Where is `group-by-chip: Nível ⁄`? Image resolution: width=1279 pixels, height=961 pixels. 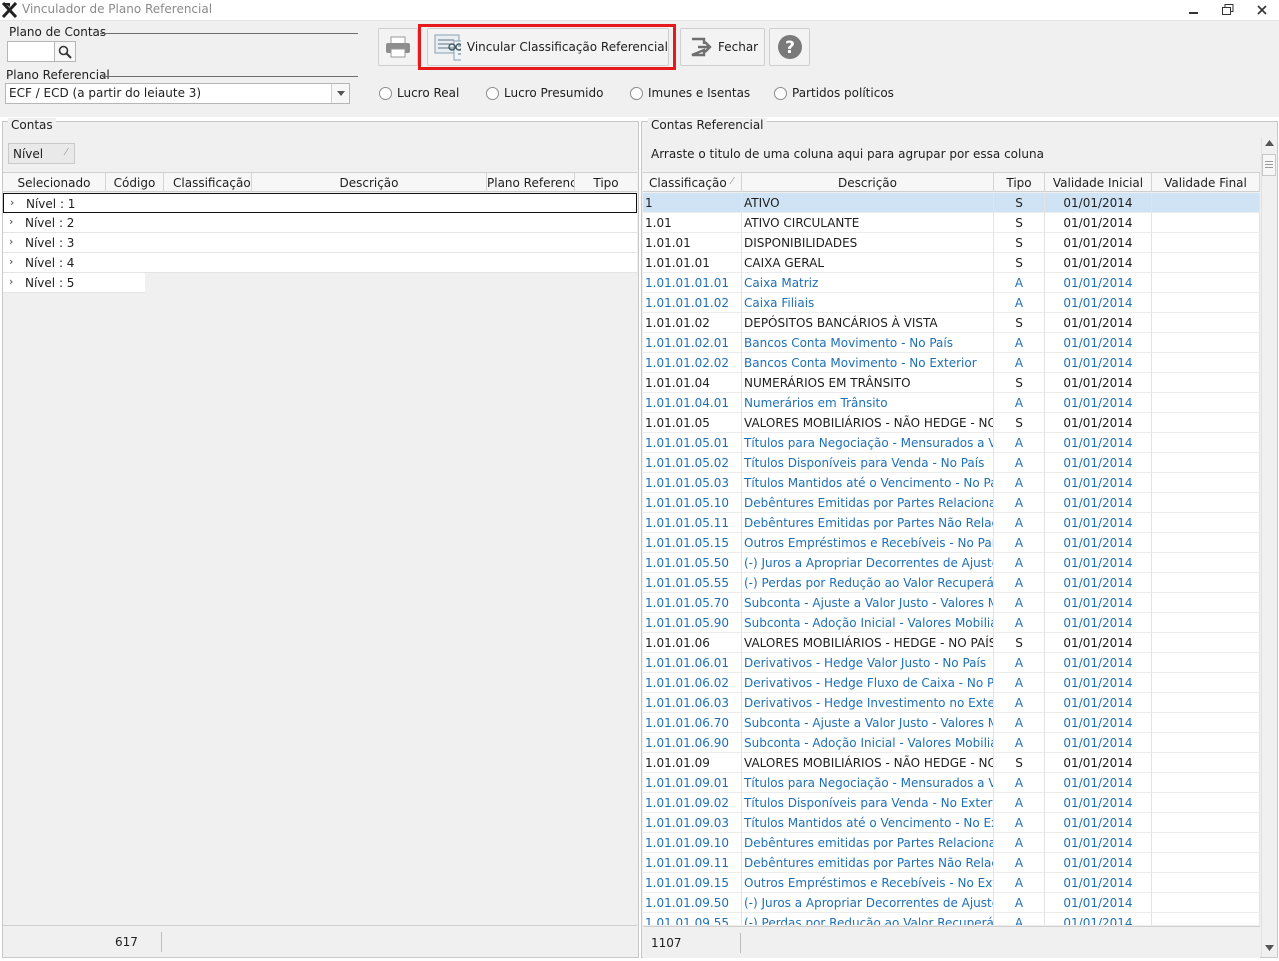
group-by-chip: Nível ⁄ is located at coordinates (41, 153).